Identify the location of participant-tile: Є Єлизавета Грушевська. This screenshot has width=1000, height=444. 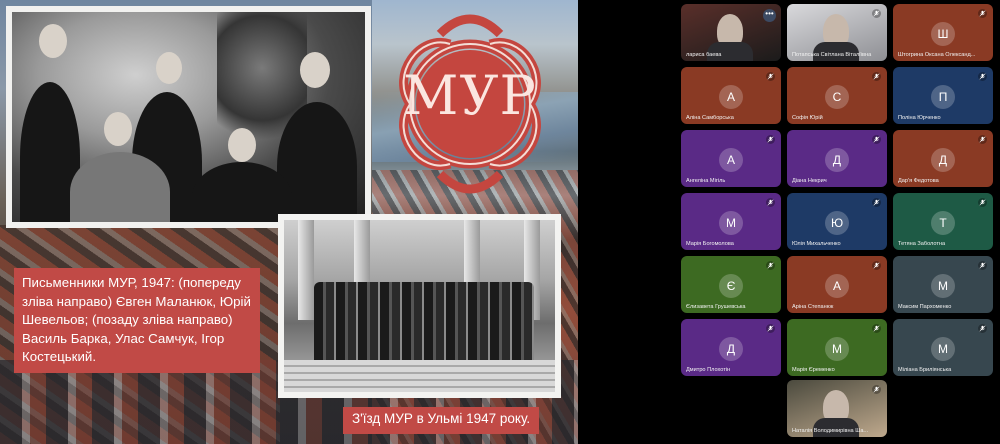
(731, 284).